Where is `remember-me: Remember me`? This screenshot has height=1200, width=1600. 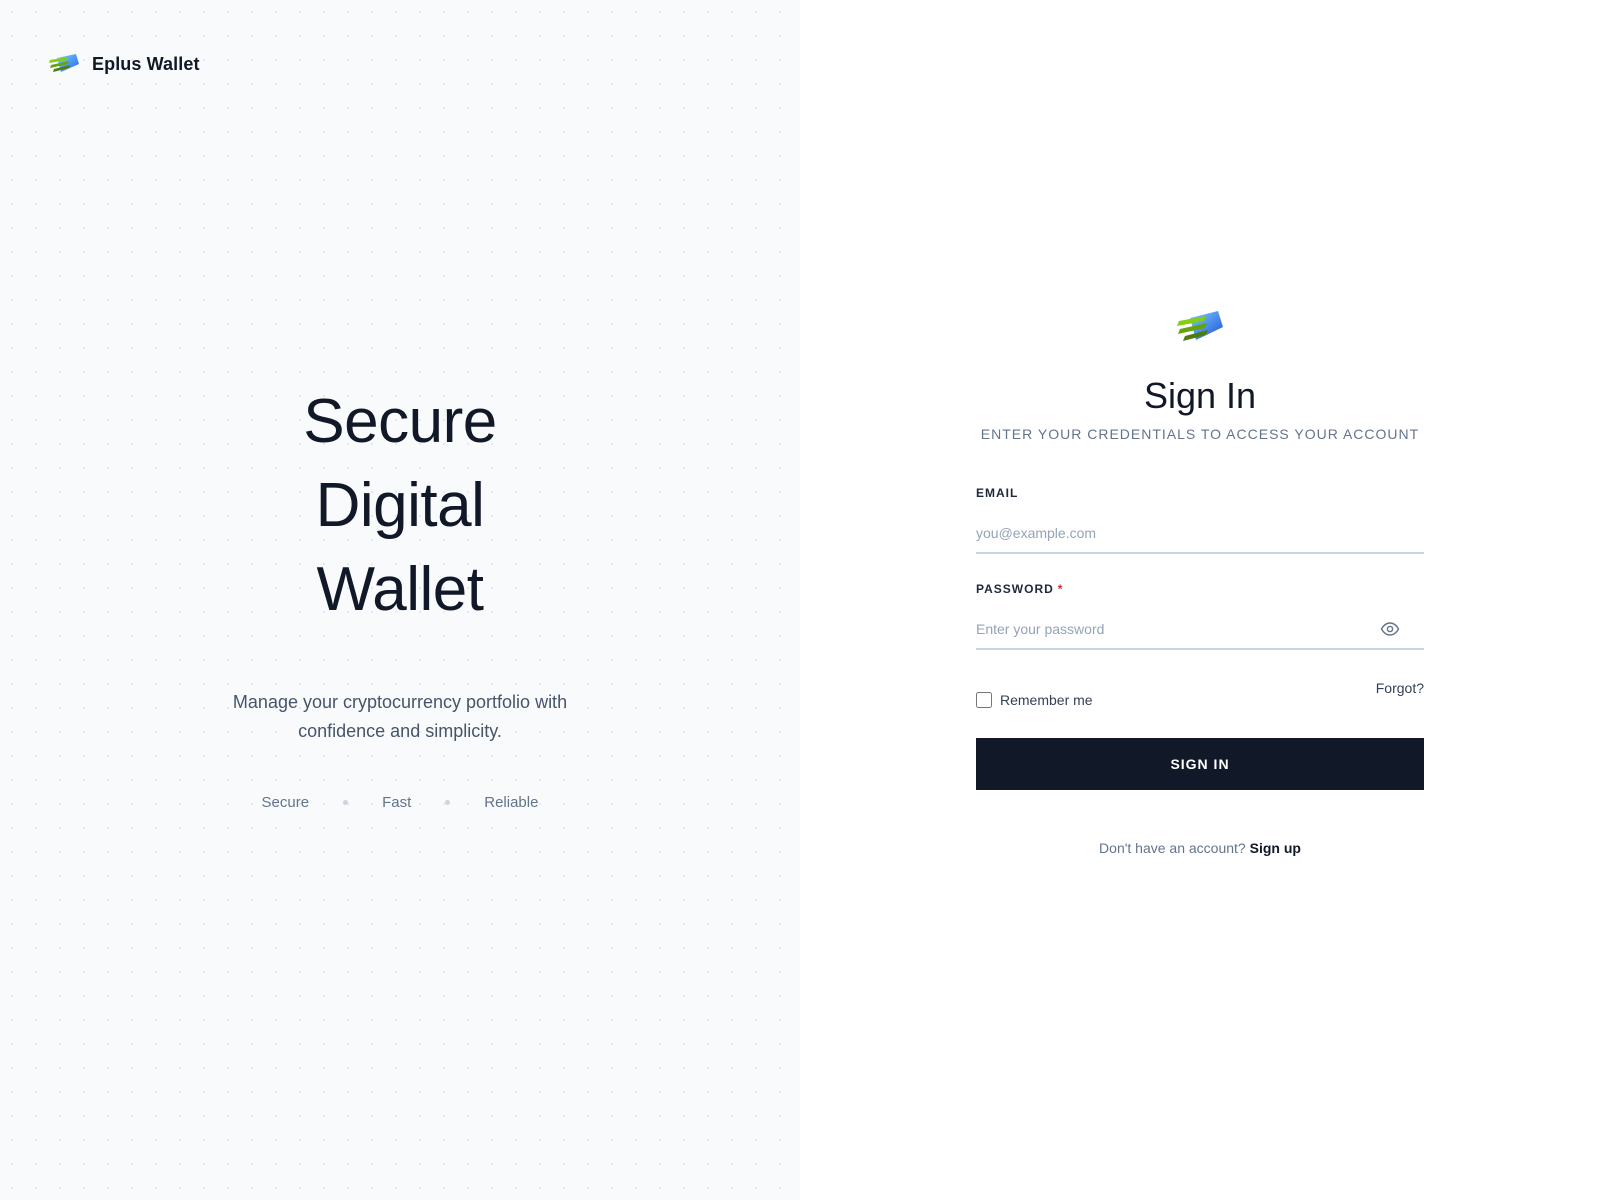
remember-me: Remember me is located at coordinates (1034, 700).